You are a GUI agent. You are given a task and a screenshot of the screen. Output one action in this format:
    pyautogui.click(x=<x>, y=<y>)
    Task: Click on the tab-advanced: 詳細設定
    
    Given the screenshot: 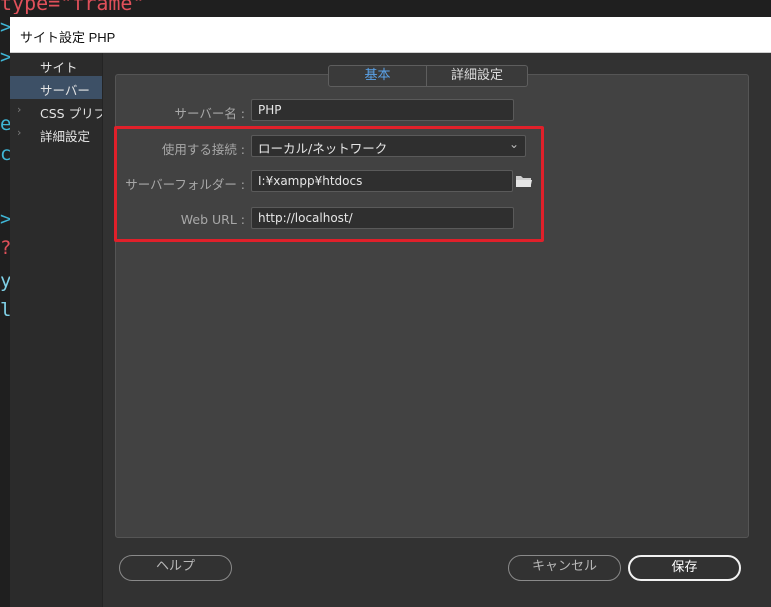 What is the action you would take?
    pyautogui.click(x=477, y=76)
    